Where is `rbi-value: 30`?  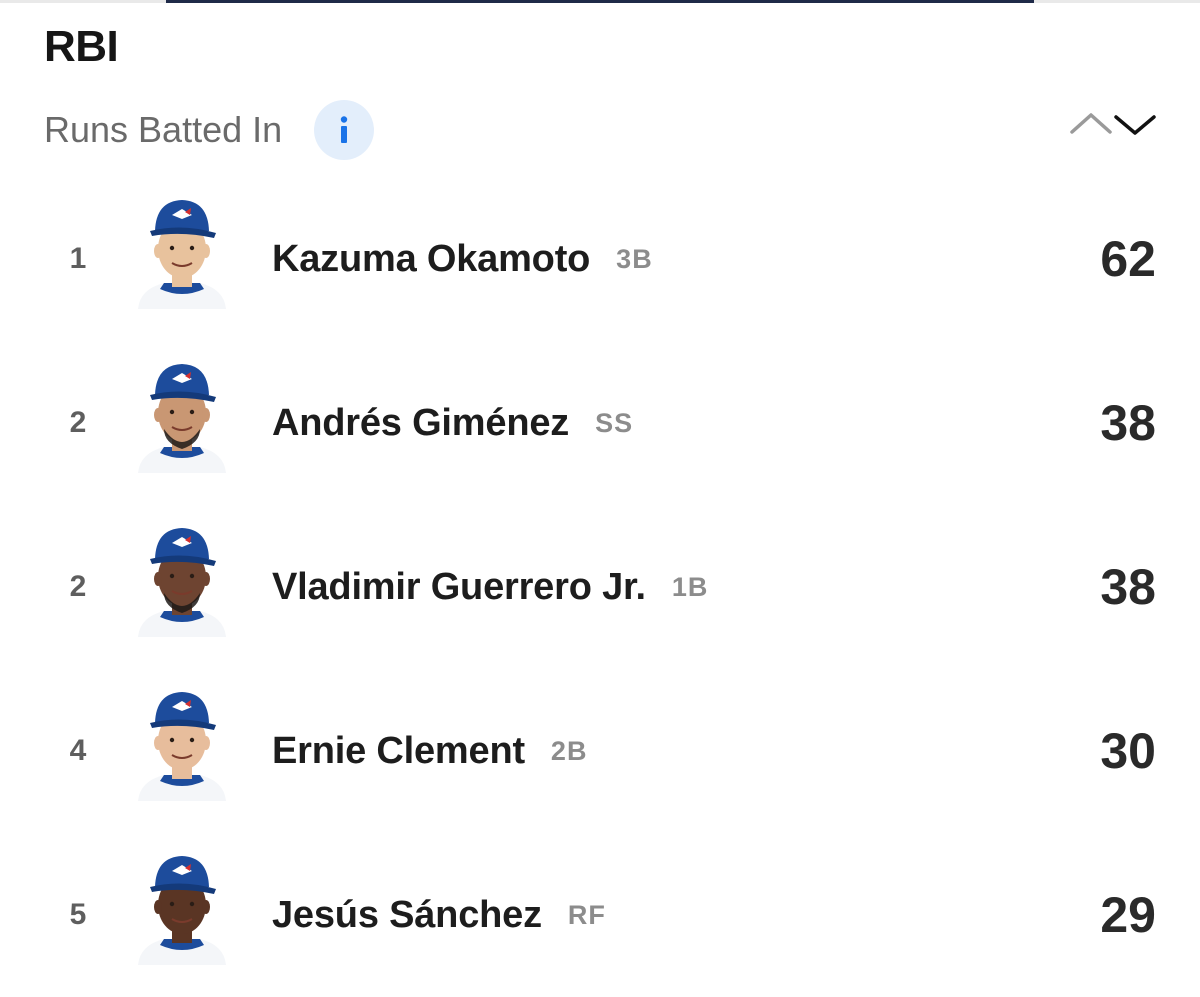
rbi-value: 30 is located at coordinates (1128, 751).